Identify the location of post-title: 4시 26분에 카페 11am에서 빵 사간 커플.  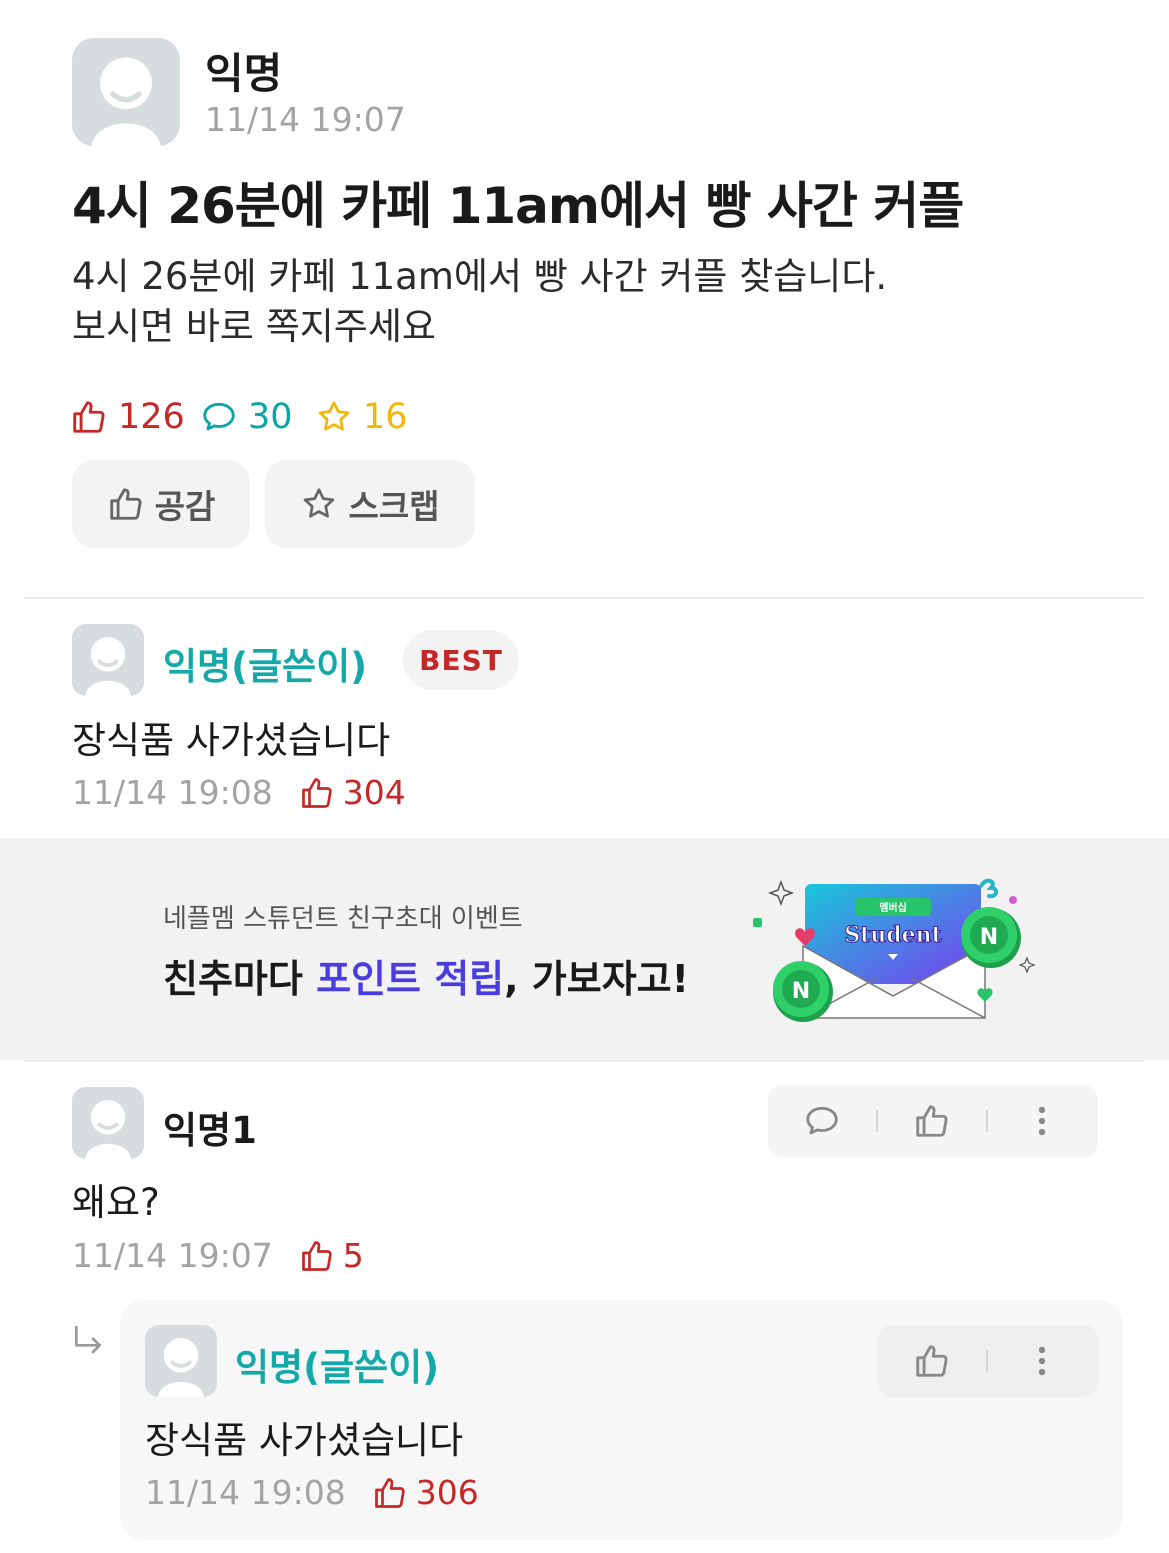
(518, 206).